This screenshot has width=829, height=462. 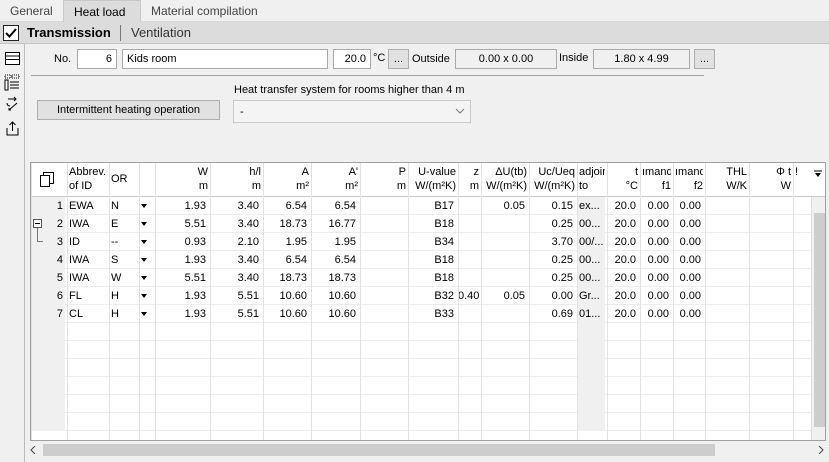 What do you see at coordinates (236, 179) in the screenshot?
I see `column-header-h: h/l m` at bounding box center [236, 179].